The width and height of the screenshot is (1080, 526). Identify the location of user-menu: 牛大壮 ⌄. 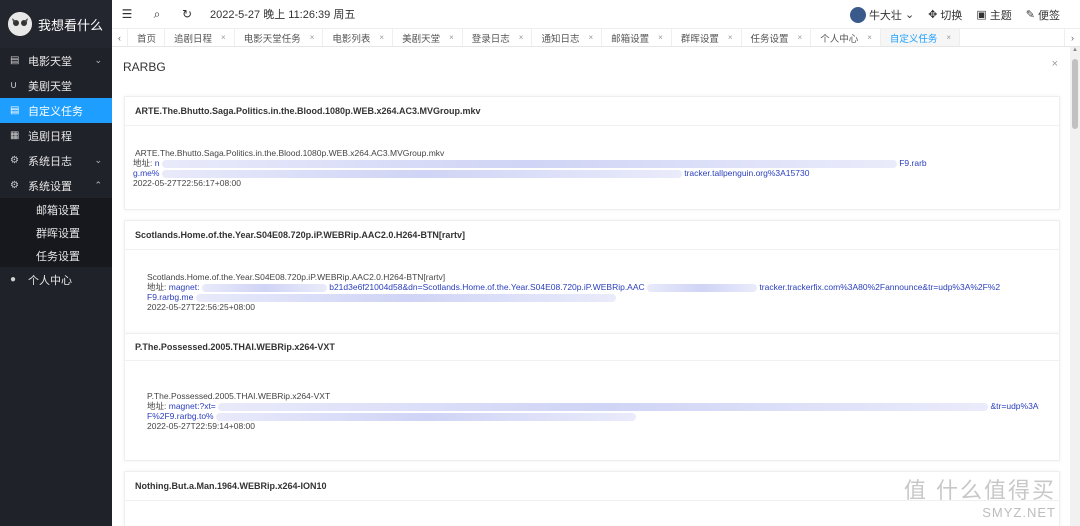
(881, 14).